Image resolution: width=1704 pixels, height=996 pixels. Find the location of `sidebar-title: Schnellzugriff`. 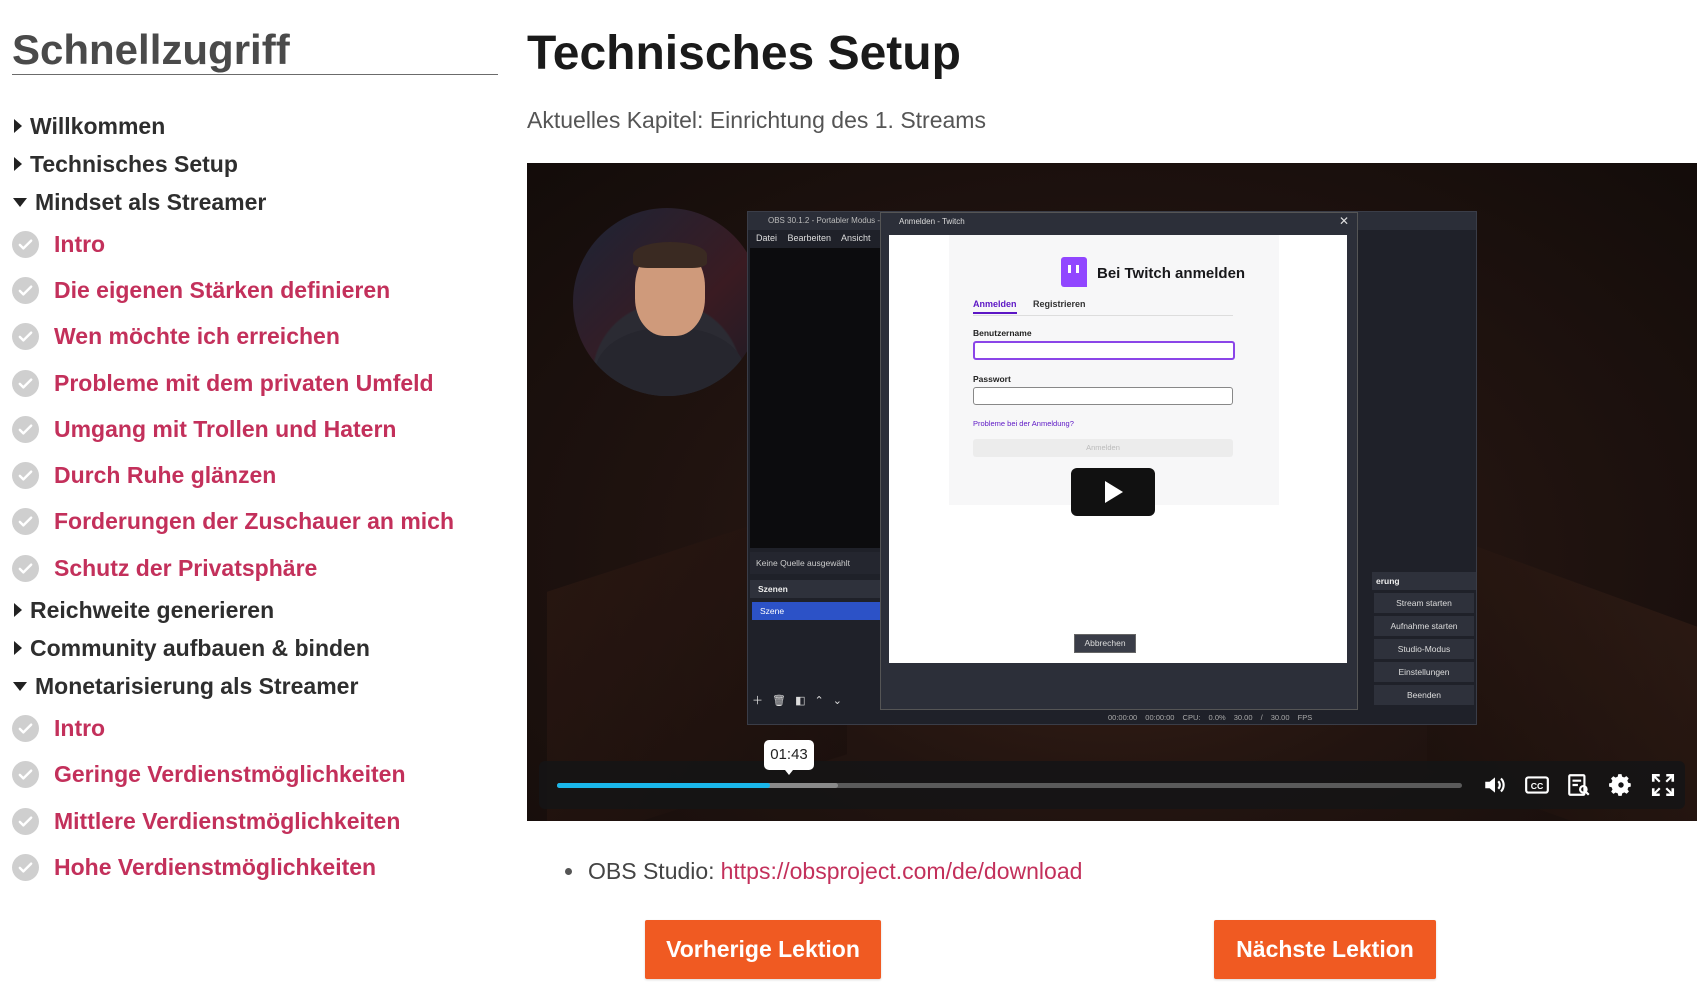

sidebar-title: Schnellzugriff is located at coordinates (255, 37).